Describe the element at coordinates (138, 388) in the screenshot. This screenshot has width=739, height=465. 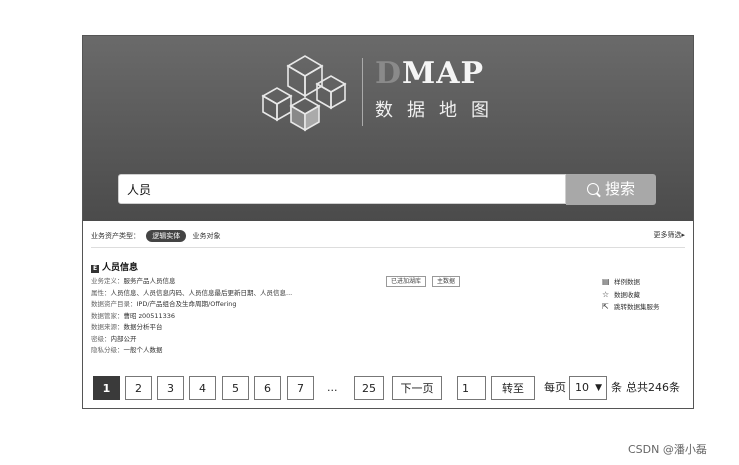
I see `page-2-button: 2` at that location.